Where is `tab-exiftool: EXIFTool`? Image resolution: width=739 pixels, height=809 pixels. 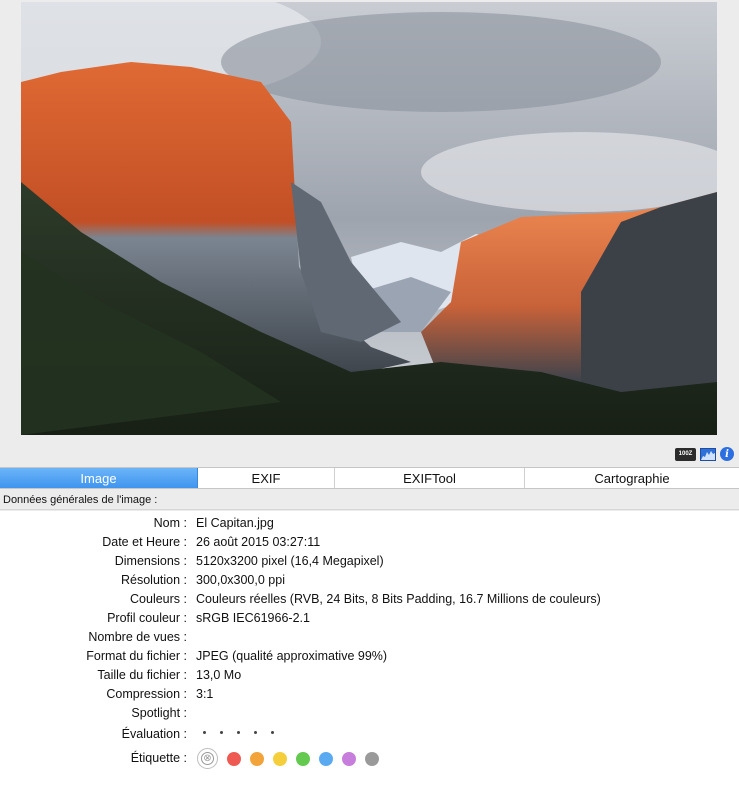
tab-exiftool: EXIFTool is located at coordinates (430, 478).